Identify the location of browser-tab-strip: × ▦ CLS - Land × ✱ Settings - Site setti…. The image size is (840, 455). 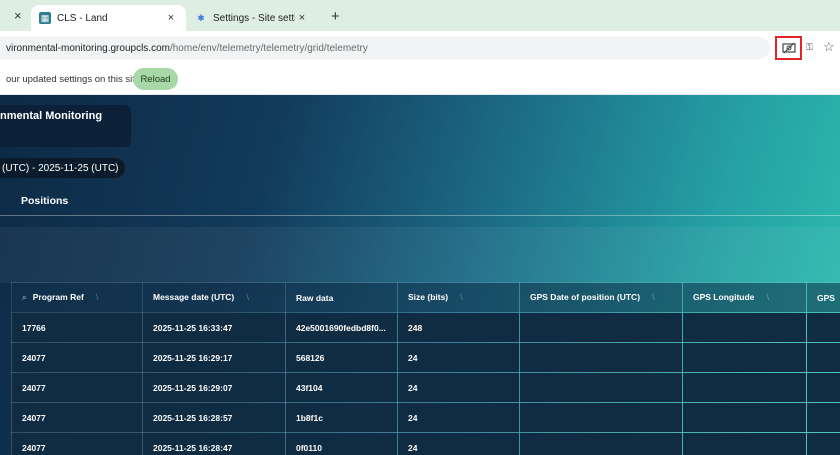
(420, 15).